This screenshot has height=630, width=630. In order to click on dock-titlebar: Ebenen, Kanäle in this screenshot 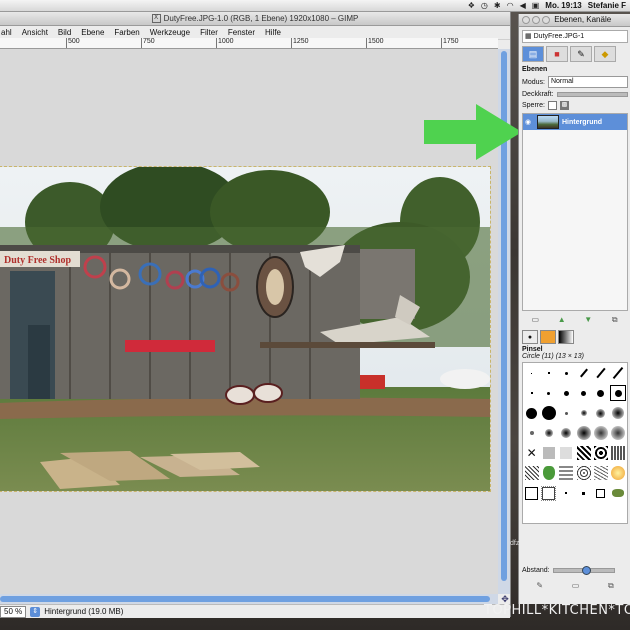, I will do `click(574, 20)`.